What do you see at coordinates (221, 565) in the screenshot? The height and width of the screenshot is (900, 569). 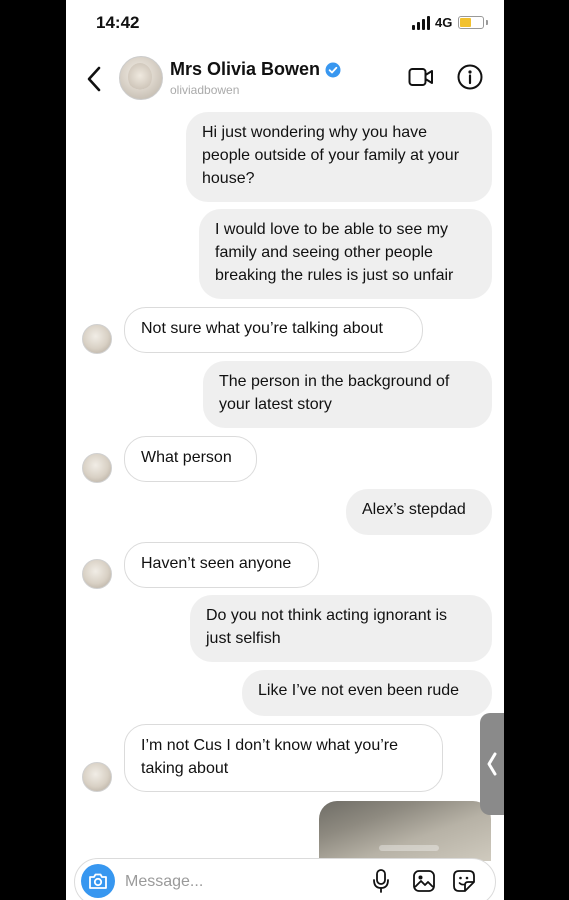 I see `message-incoming: Haven’t seen anyone` at bounding box center [221, 565].